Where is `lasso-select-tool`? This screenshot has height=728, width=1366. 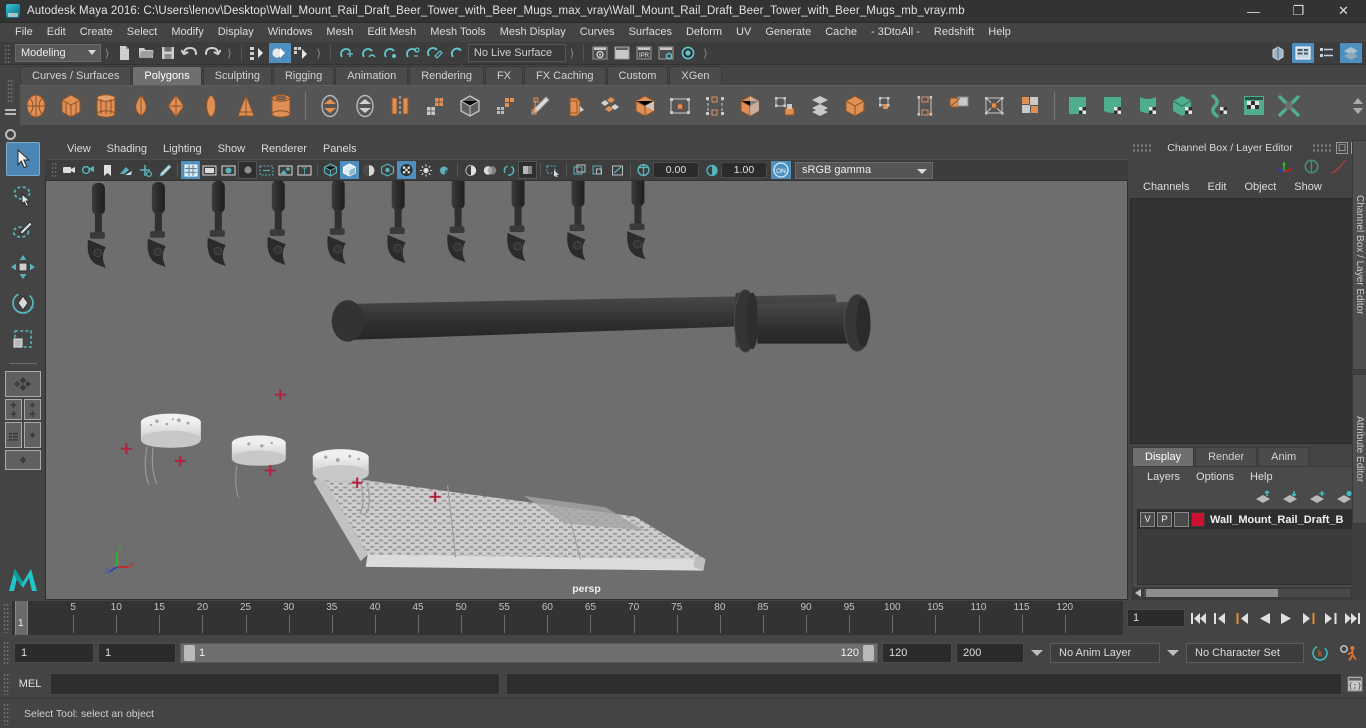
lasso-select-tool is located at coordinates (23, 195).